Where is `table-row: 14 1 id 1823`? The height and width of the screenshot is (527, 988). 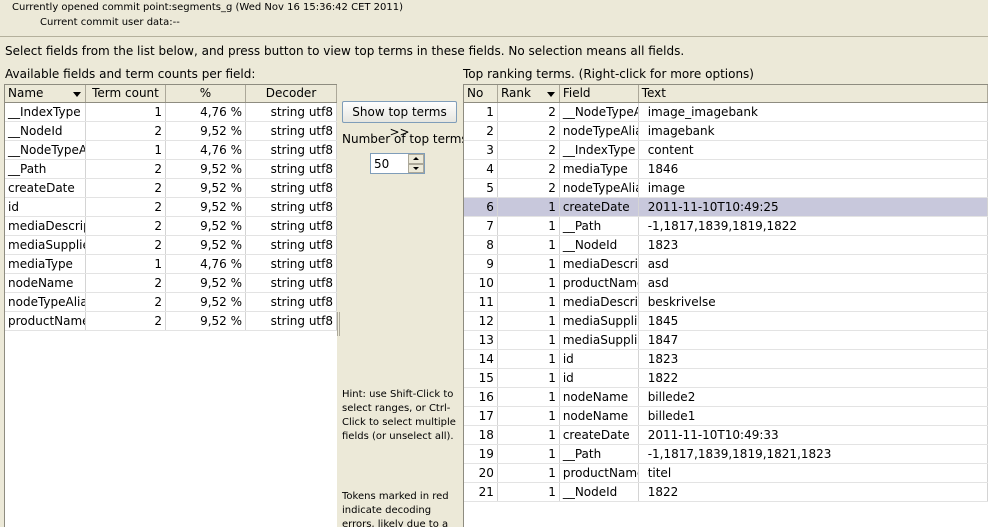
table-row: 14 1 id 1823 is located at coordinates (726, 359).